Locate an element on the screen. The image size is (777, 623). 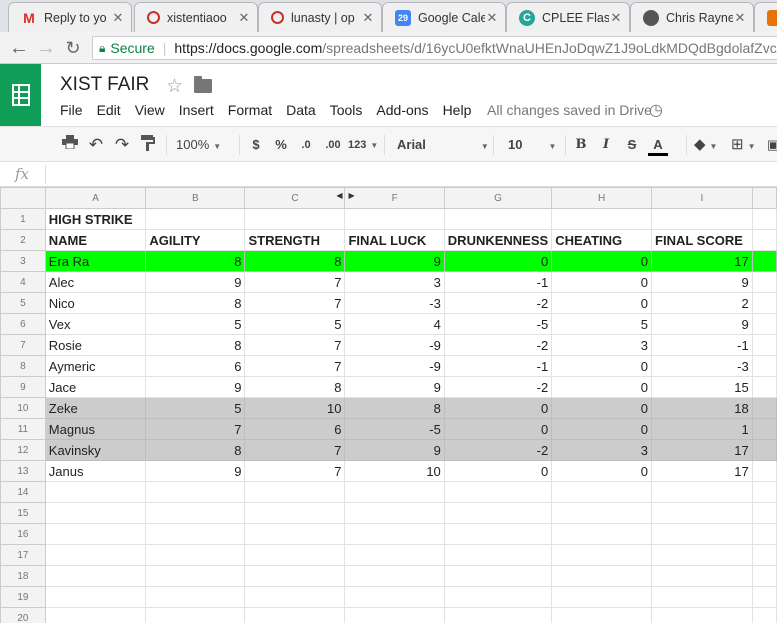
menu-format: Format is located at coordinates (250, 110).